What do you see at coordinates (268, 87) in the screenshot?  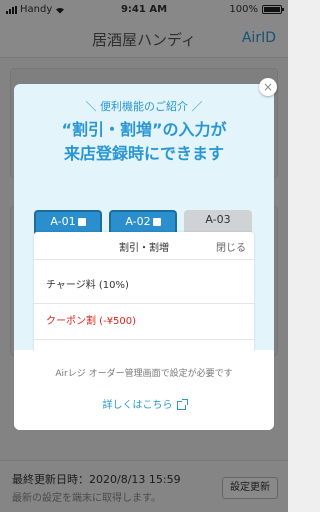 I see `close-icon: ×` at bounding box center [268, 87].